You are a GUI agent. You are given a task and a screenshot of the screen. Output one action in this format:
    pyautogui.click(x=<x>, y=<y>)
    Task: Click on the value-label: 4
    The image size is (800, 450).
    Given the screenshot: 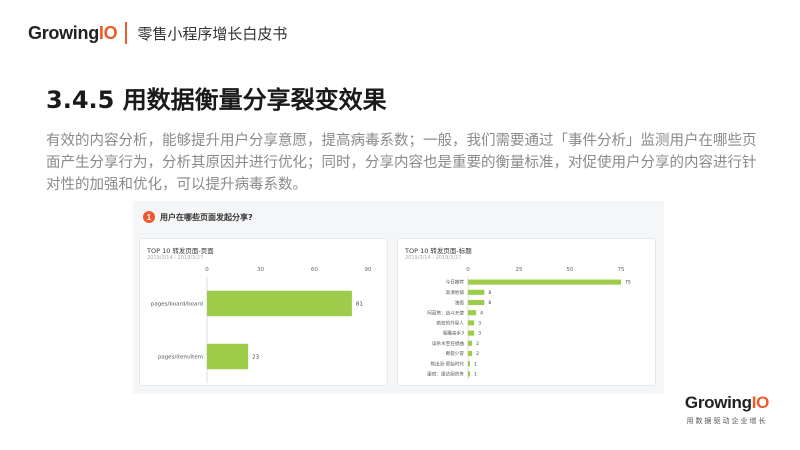 What is the action you would take?
    pyautogui.click(x=481, y=313)
    